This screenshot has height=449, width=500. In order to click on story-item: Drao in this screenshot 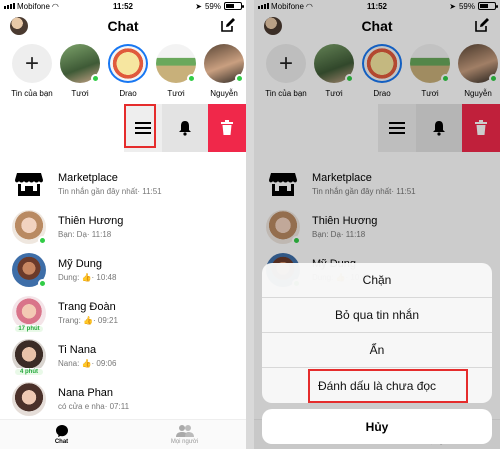, I will do `click(128, 69)`.